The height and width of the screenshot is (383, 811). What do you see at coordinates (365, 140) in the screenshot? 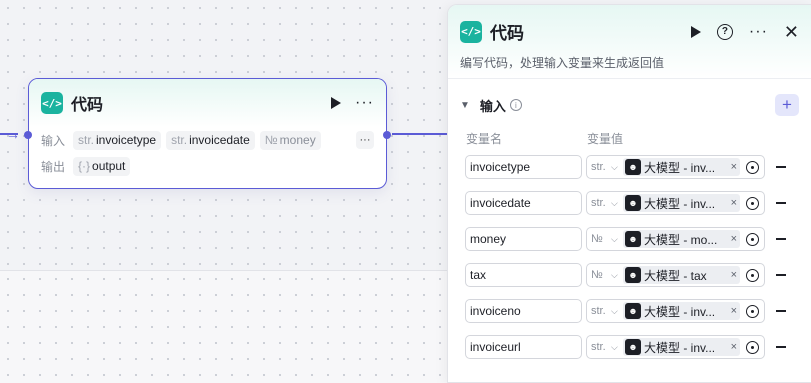
I see `more-inputs-button: ···` at bounding box center [365, 140].